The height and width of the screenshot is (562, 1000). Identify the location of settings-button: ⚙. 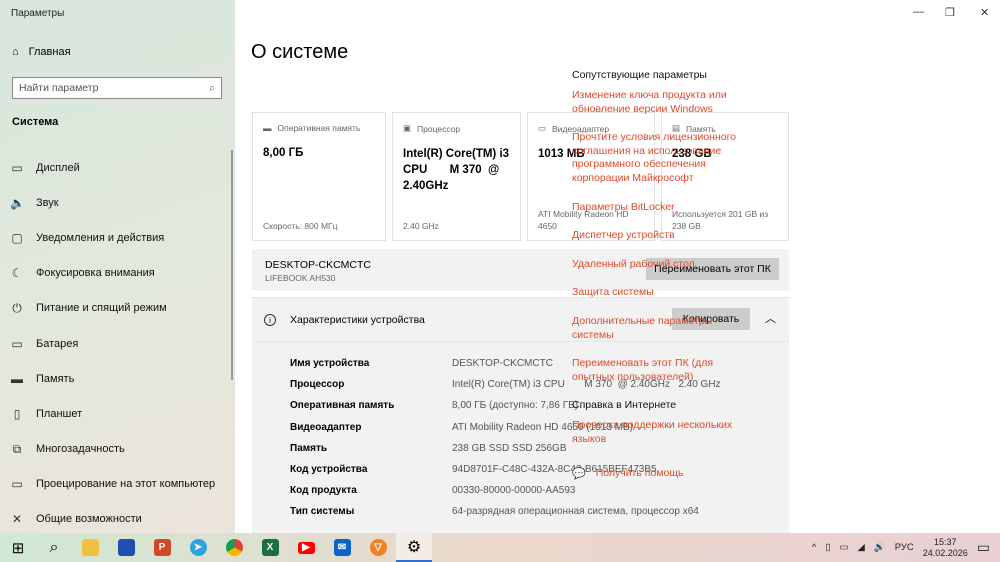
(414, 547).